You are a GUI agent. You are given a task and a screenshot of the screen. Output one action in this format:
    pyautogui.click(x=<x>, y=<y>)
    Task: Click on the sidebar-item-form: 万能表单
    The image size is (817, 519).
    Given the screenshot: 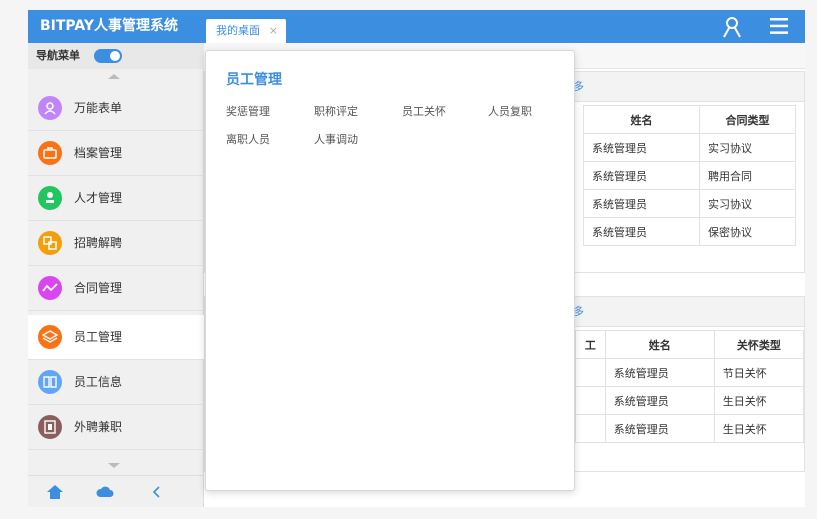 What is the action you would take?
    pyautogui.click(x=116, y=108)
    